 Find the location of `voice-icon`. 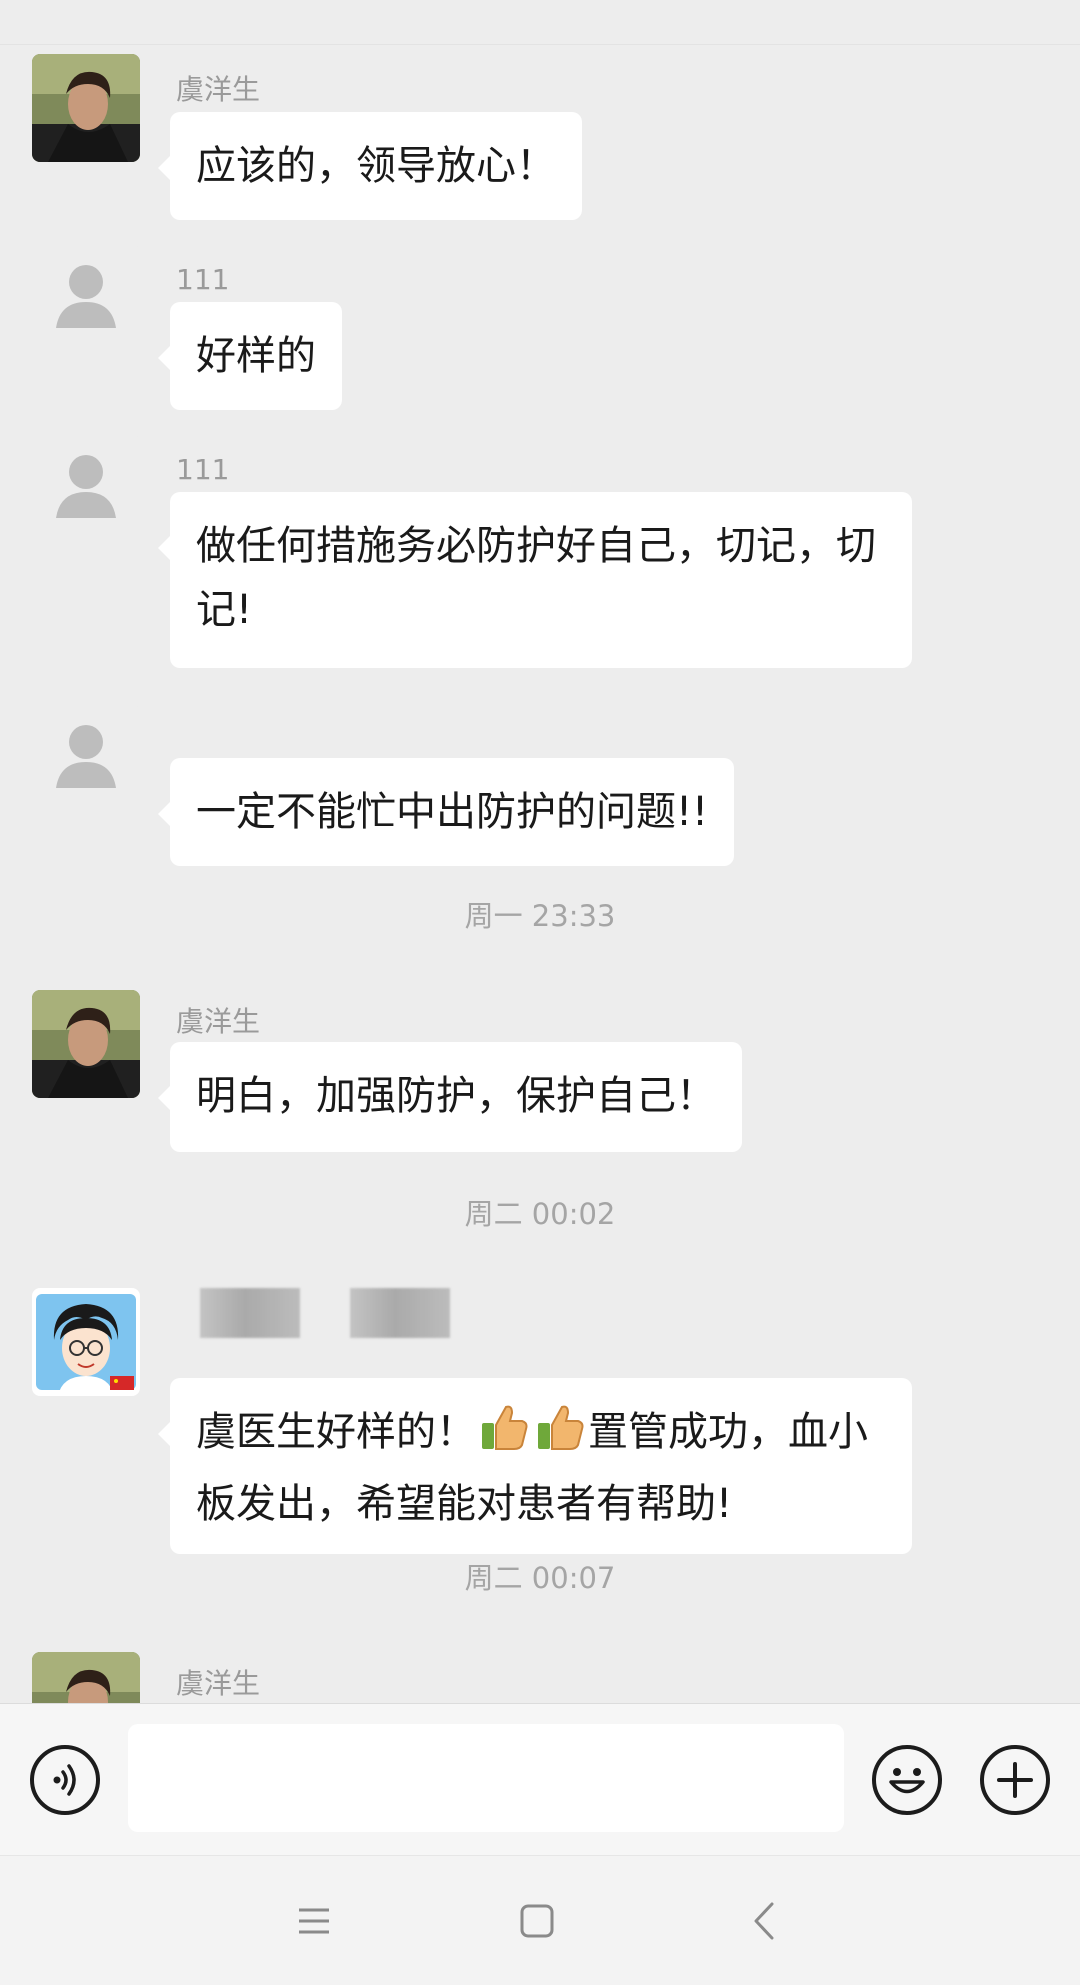

voice-icon is located at coordinates (65, 1780).